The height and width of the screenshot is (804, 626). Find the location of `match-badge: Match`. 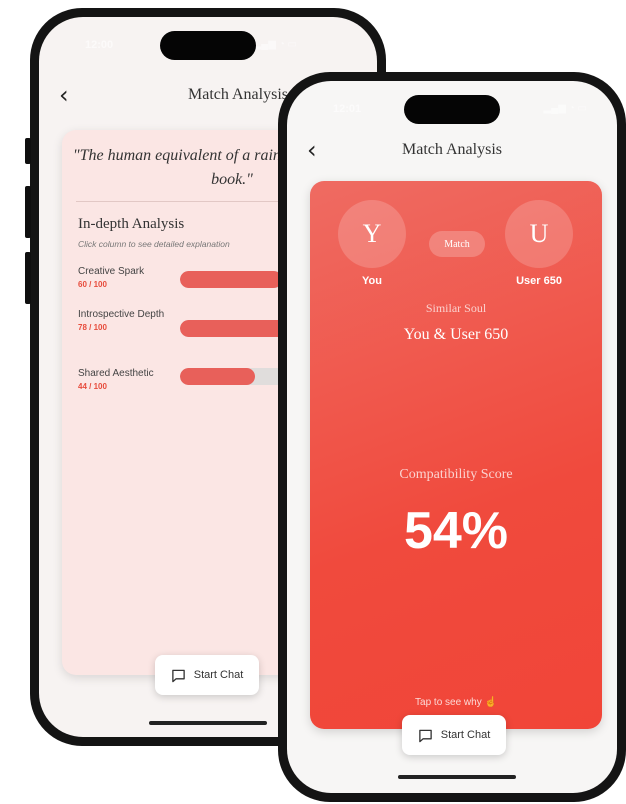

match-badge: Match is located at coordinates (457, 244).